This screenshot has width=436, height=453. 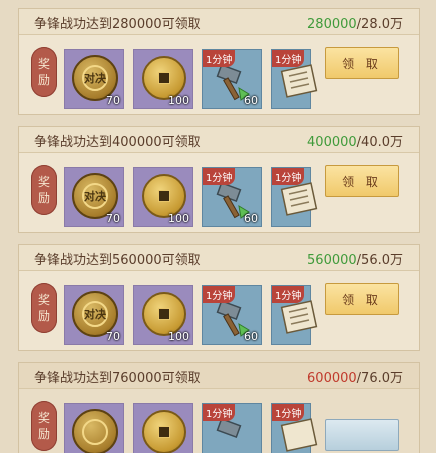 I want to click on condition-text: 争锋战功达到280000可领取, so click(x=117, y=24).